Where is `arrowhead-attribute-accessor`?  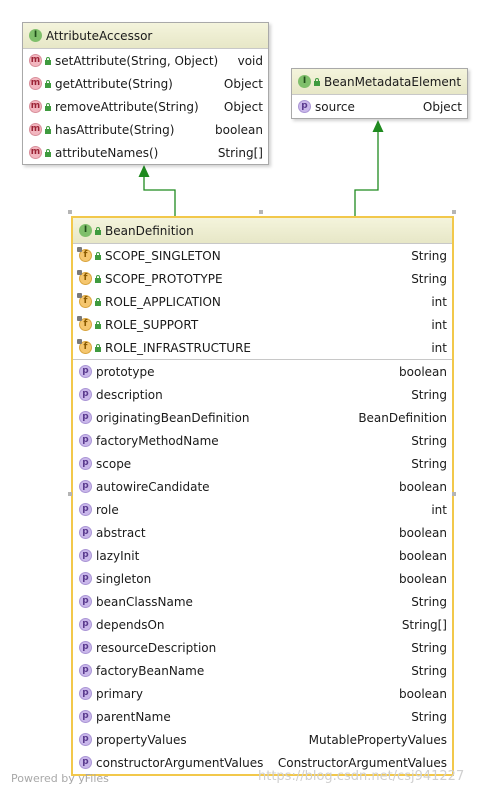 arrowhead-attribute-accessor is located at coordinates (144, 171).